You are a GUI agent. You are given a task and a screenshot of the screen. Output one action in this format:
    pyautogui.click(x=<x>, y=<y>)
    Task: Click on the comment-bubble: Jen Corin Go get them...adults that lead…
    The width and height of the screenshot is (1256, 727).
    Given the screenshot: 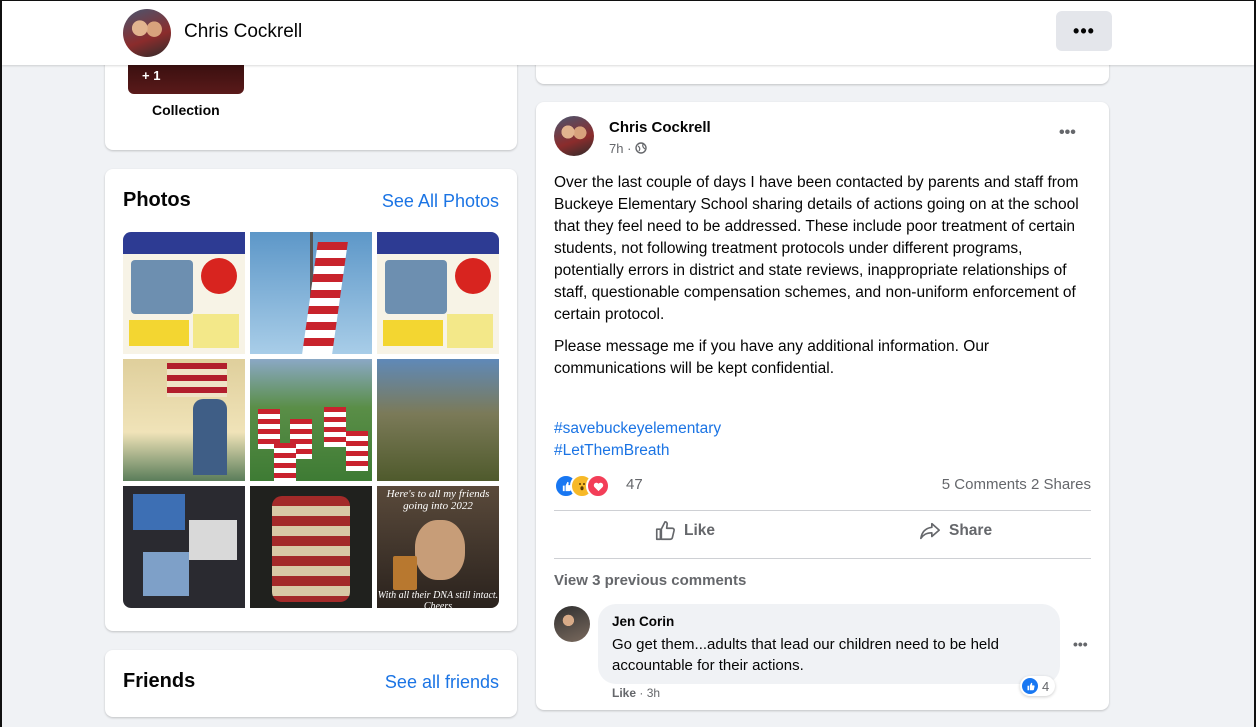 What is the action you would take?
    pyautogui.click(x=829, y=644)
    